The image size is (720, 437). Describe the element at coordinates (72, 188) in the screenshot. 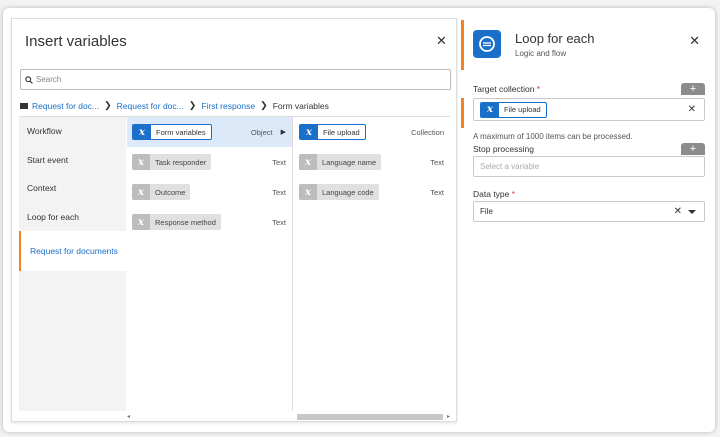

I see `nav-item-context: Context` at that location.